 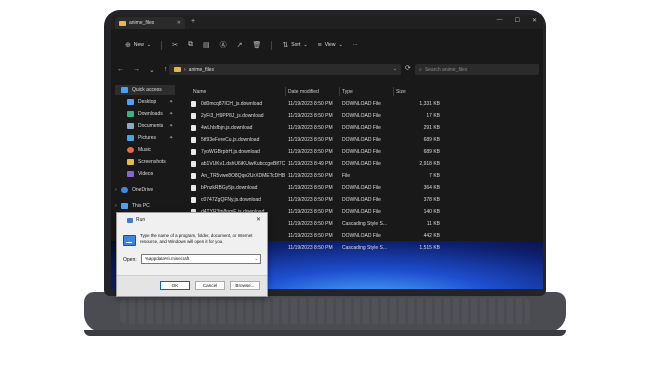 I want to click on file-size: 442 KB, so click(x=431, y=236).